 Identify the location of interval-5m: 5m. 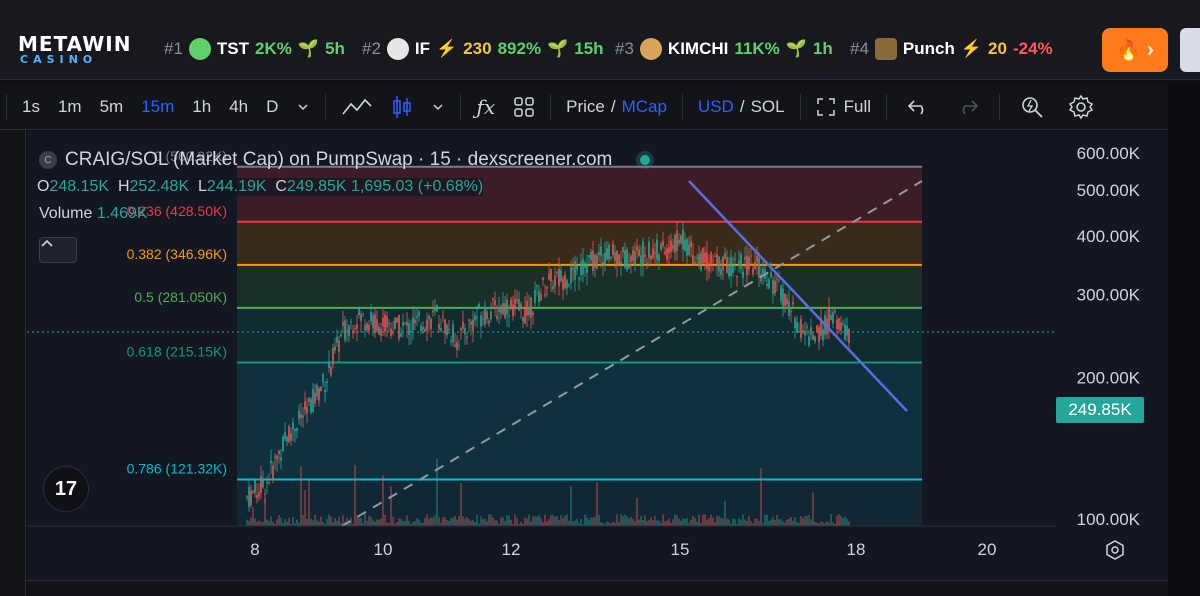
(112, 107).